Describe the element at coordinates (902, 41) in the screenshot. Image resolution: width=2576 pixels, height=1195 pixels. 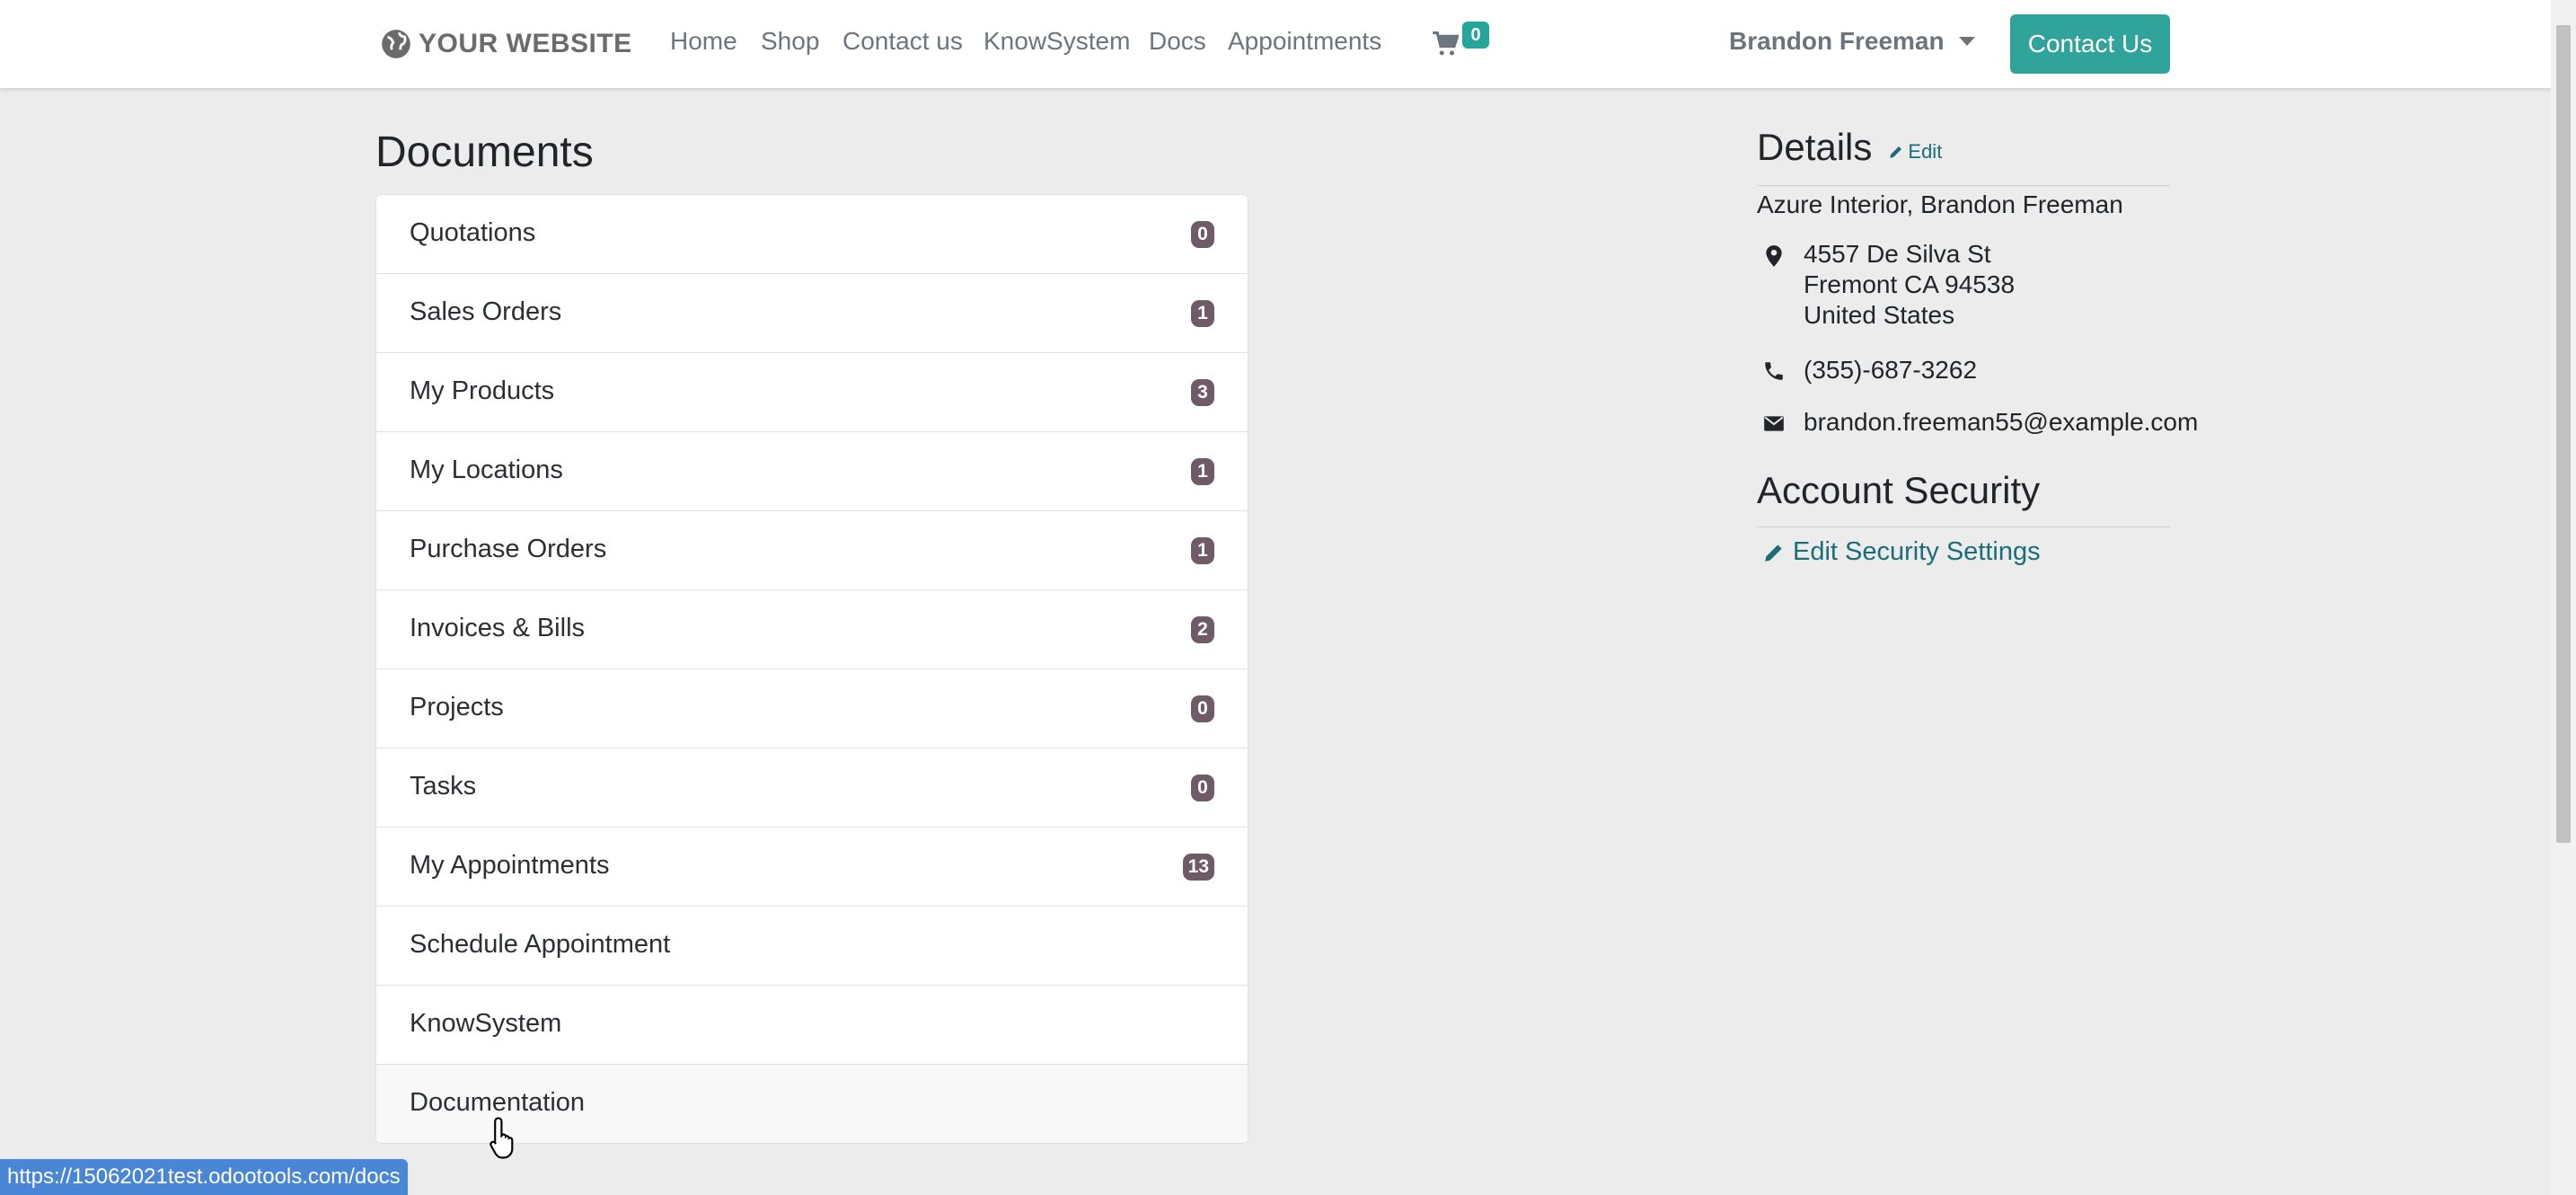
I see `nav-contact-us: Contact us` at that location.